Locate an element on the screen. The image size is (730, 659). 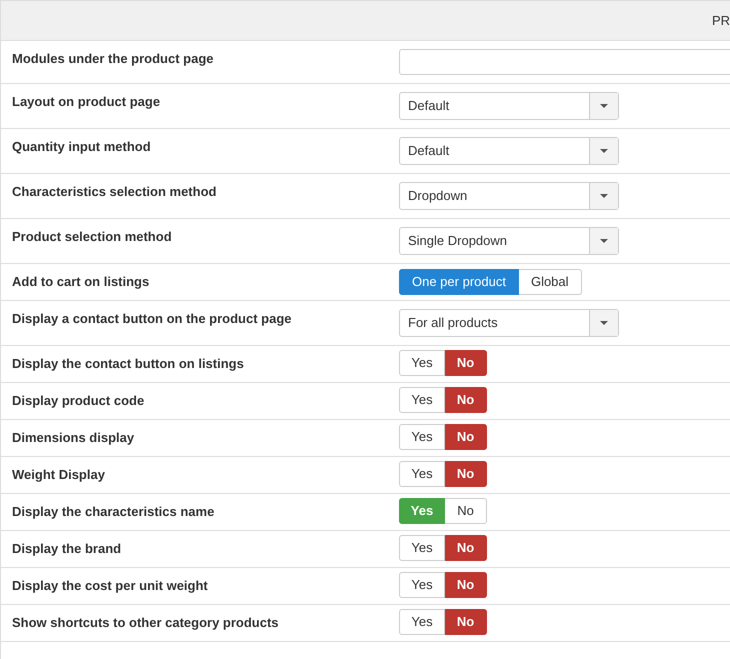
dropdown: For all products is located at coordinates (509, 323).